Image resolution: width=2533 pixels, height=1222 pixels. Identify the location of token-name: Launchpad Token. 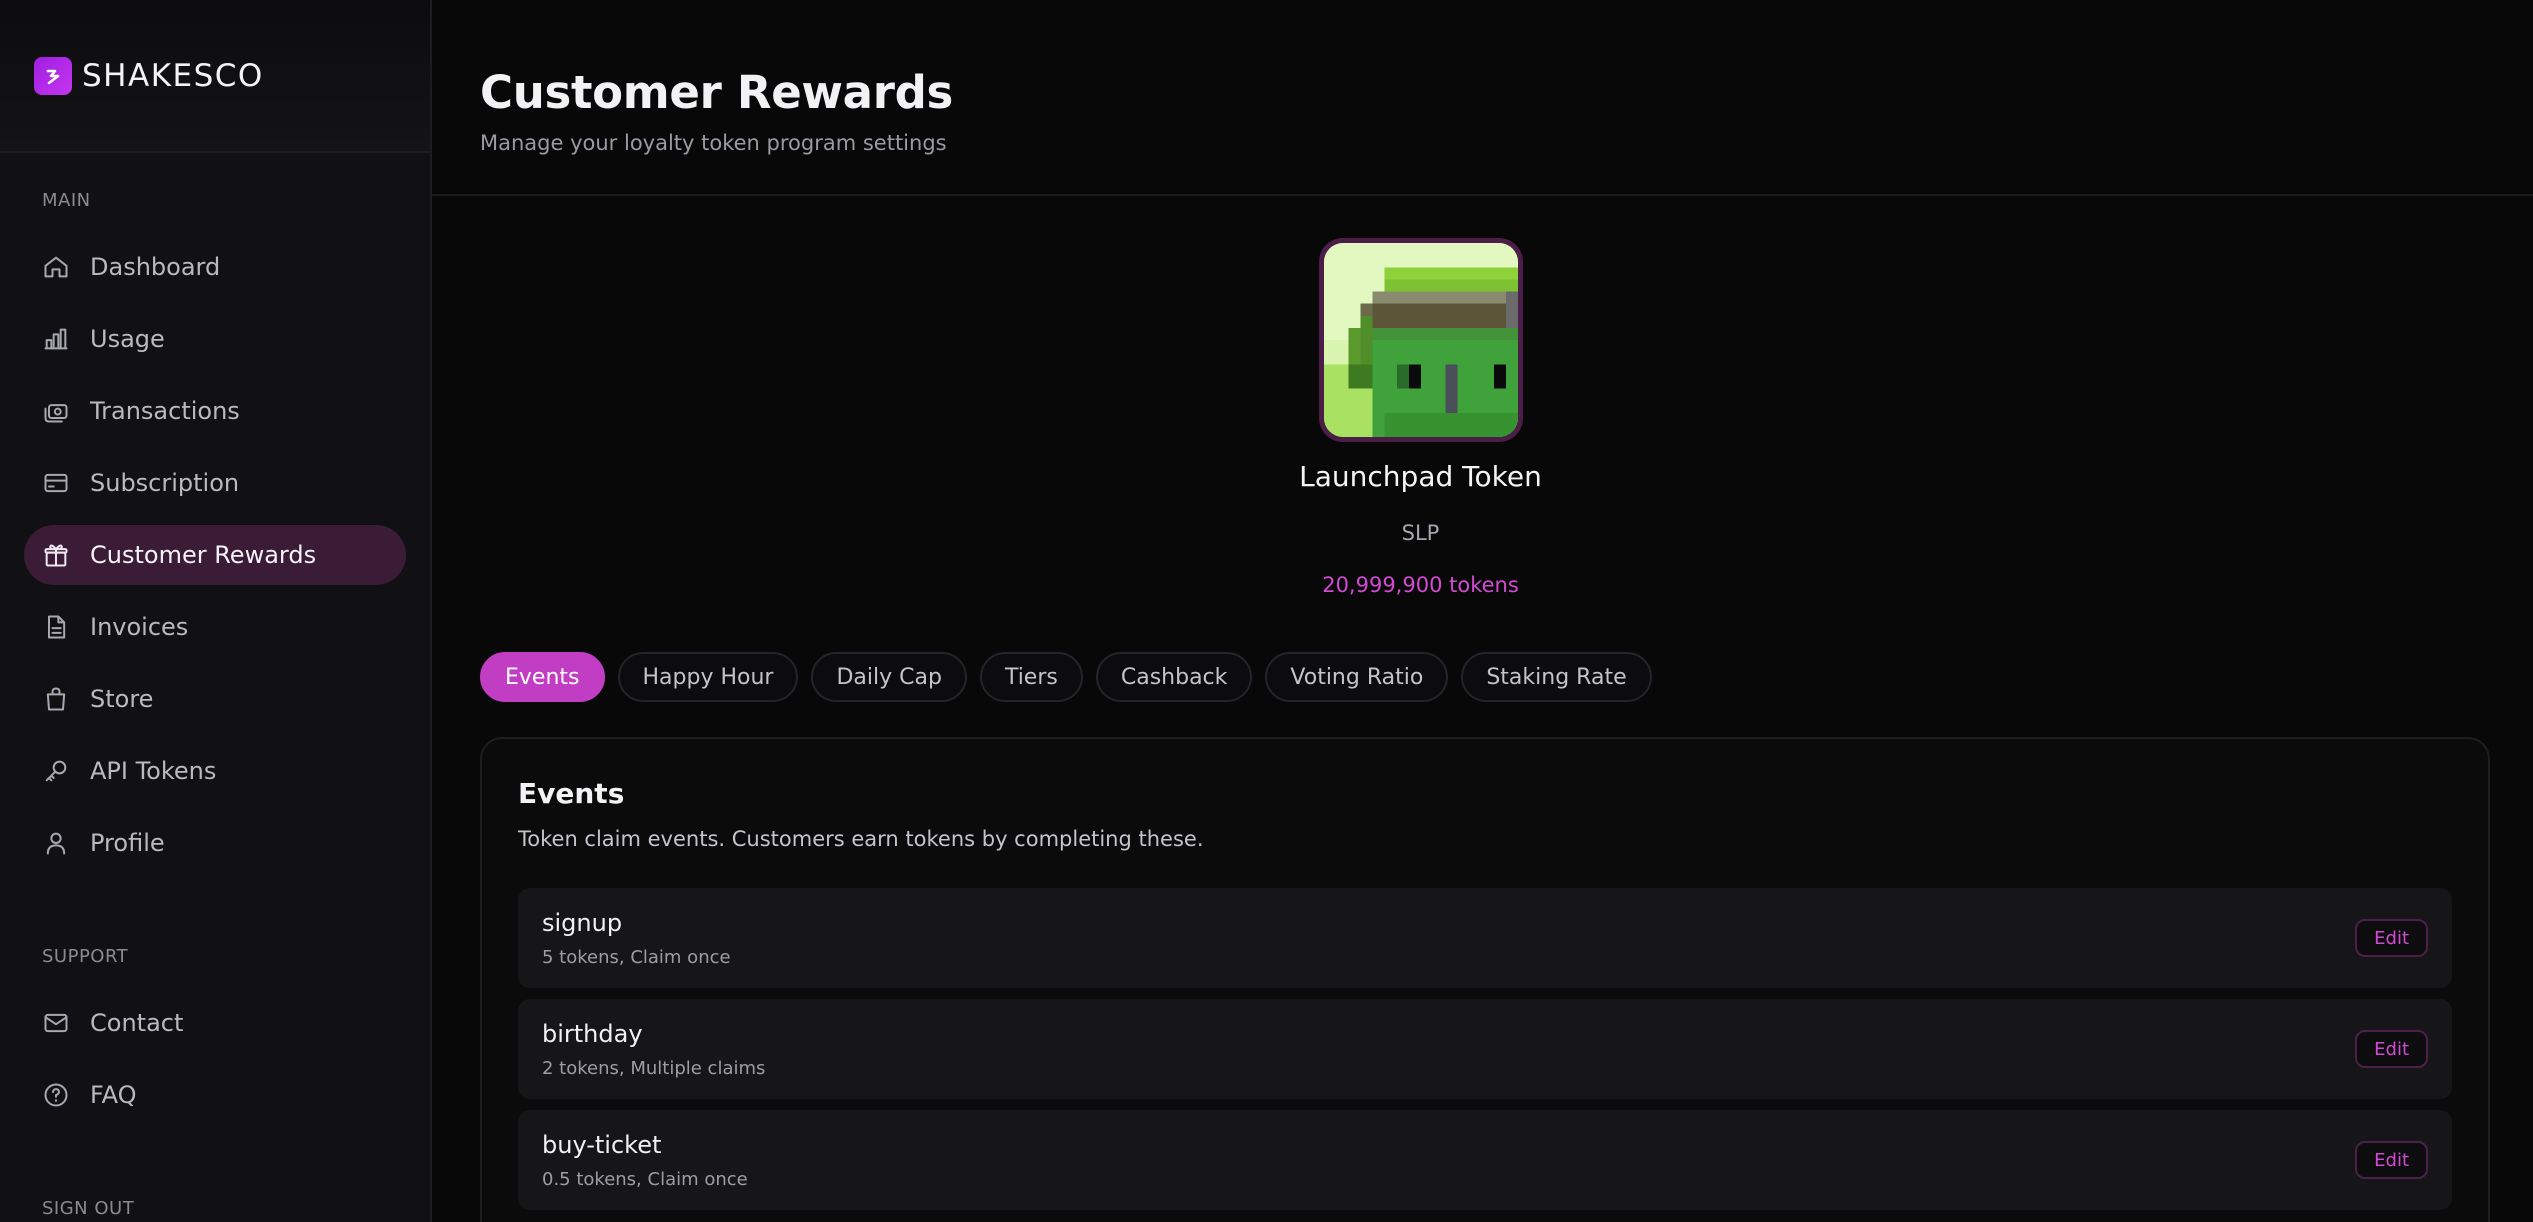
(1420, 476).